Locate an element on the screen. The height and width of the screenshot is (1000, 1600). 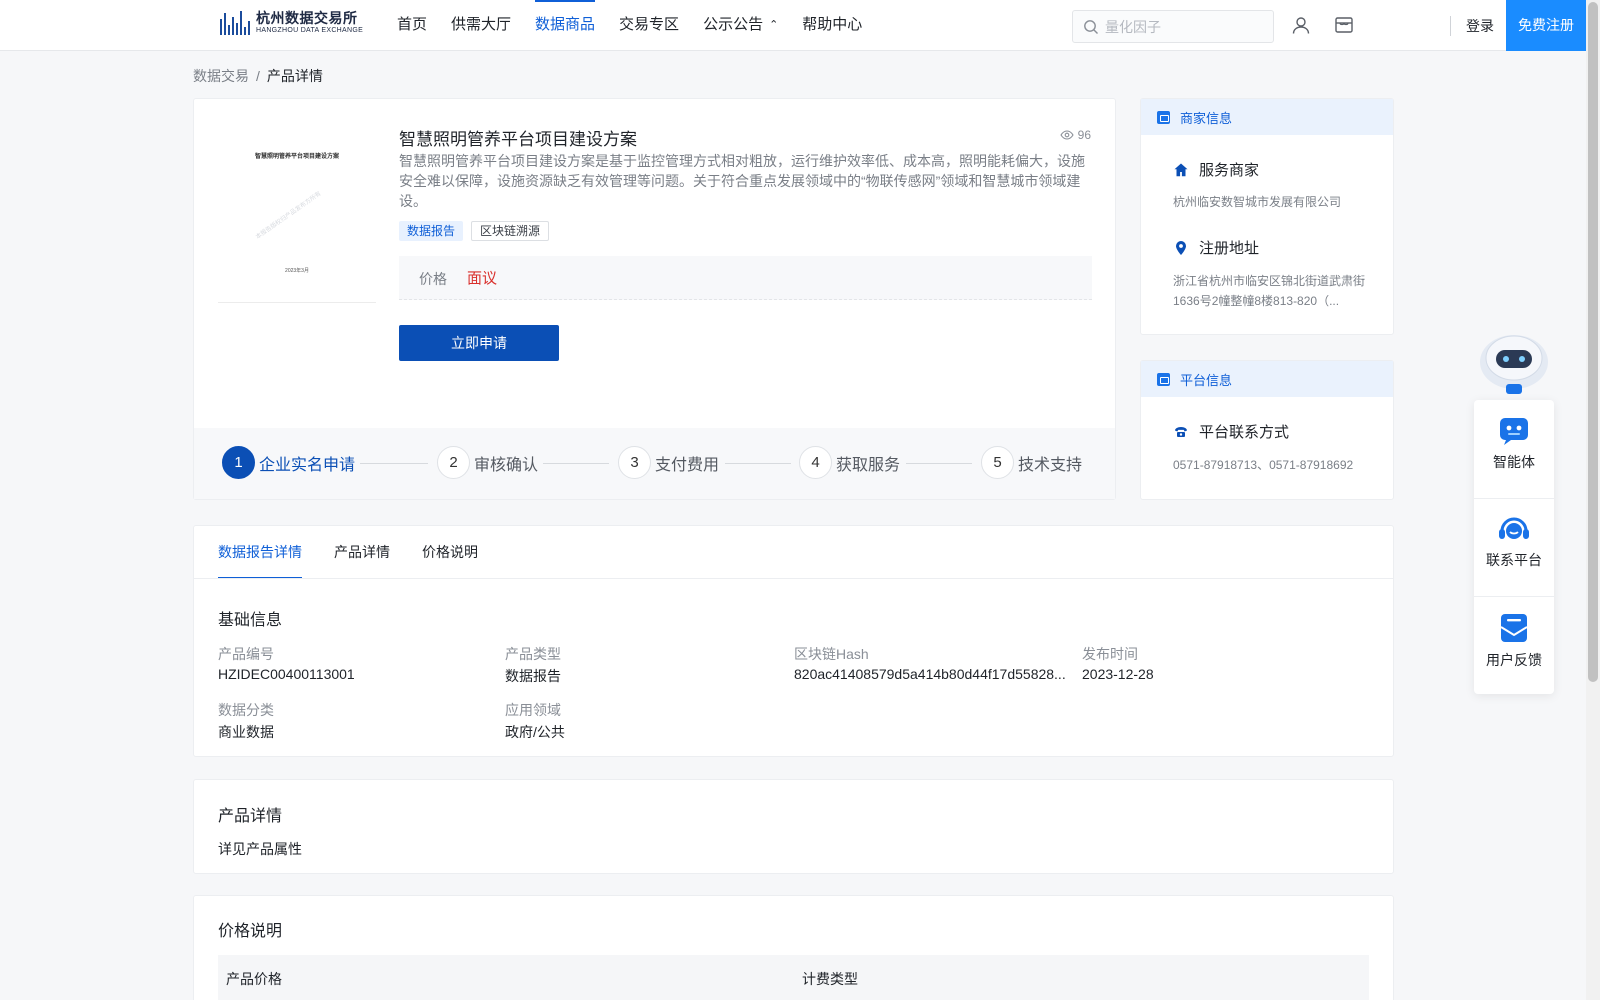
publish-time-value: 2023-12-28 is located at coordinates (1118, 674).